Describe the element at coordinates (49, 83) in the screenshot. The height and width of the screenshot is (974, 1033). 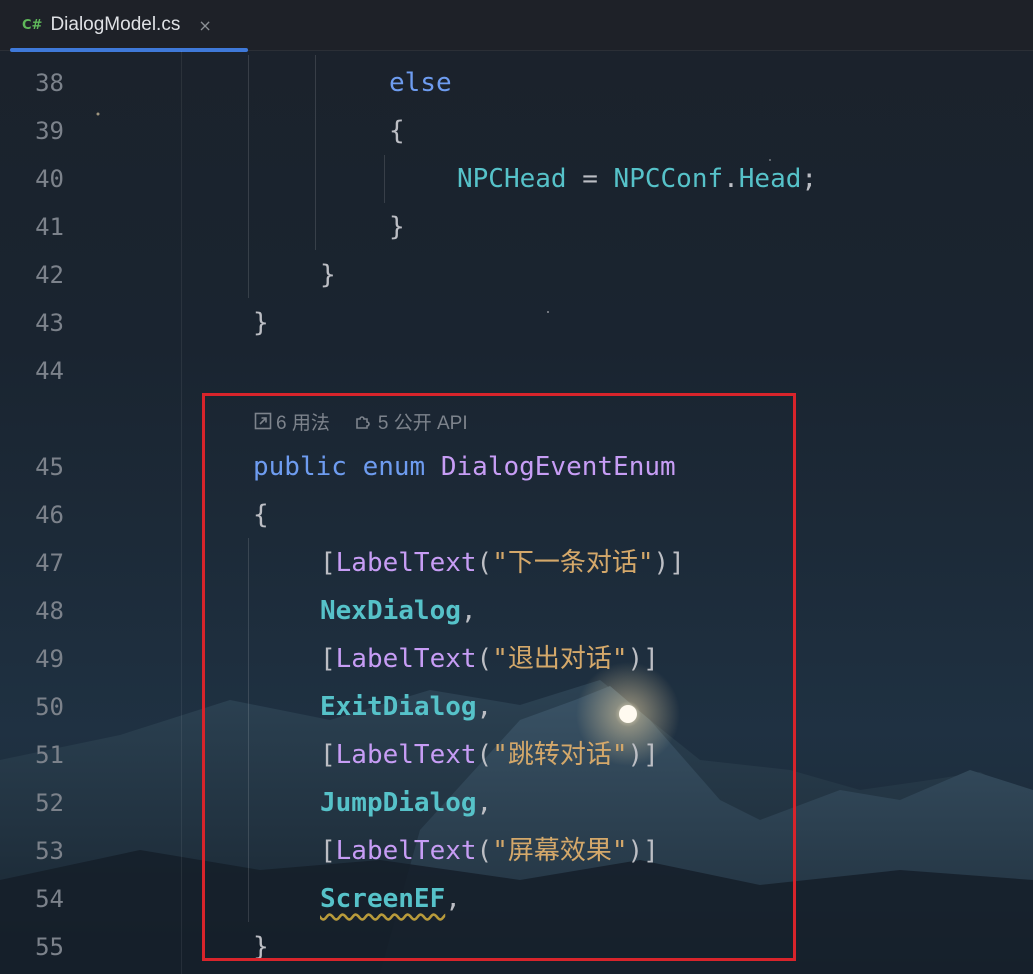
I see `line-number: 38` at that location.